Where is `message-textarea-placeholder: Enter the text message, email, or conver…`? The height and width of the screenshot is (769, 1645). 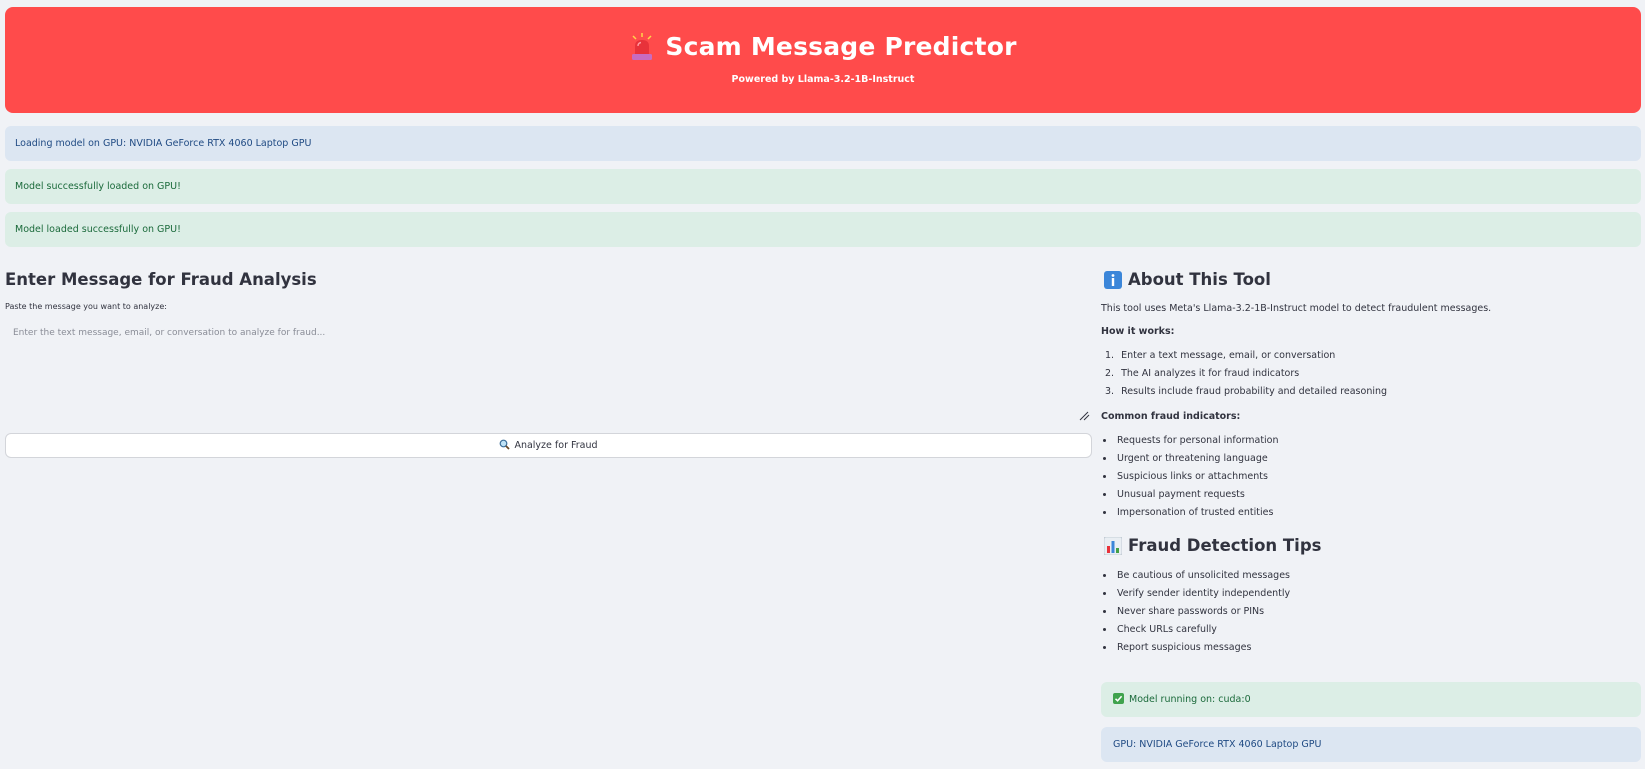
message-textarea-placeholder: Enter the text message, email, or conver… is located at coordinates (169, 333).